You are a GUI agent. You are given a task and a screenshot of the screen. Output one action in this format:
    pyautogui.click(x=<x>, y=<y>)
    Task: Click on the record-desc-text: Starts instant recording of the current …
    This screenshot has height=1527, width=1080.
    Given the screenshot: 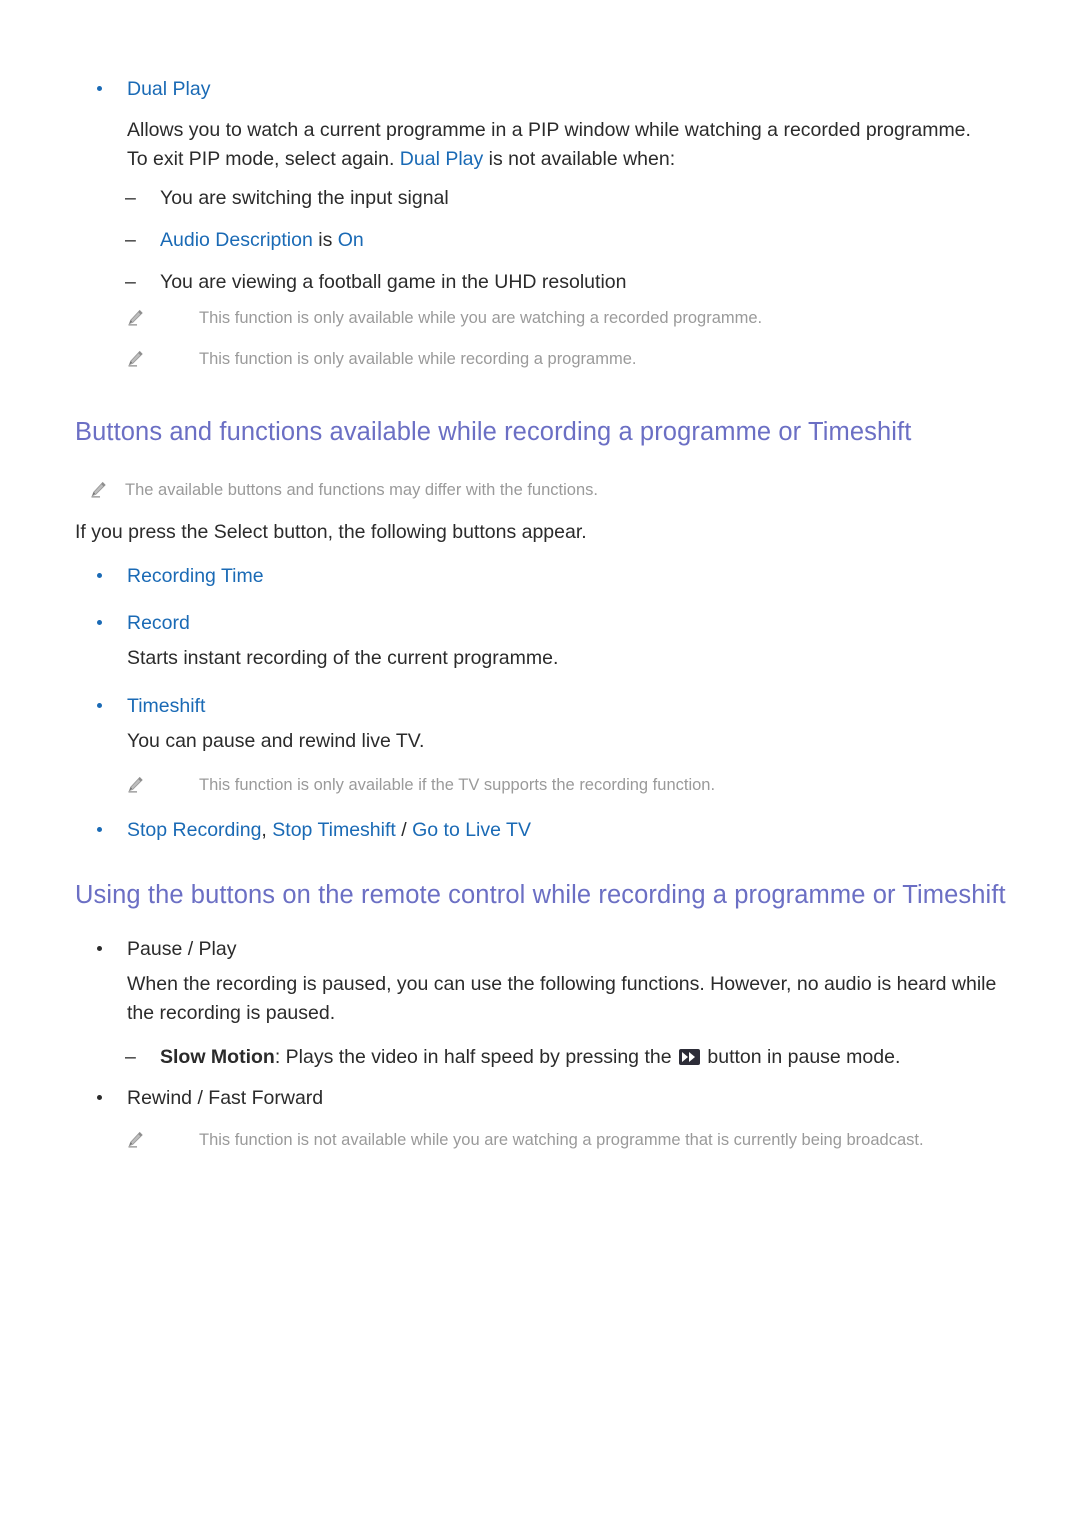 What is the action you would take?
    pyautogui.click(x=343, y=658)
    